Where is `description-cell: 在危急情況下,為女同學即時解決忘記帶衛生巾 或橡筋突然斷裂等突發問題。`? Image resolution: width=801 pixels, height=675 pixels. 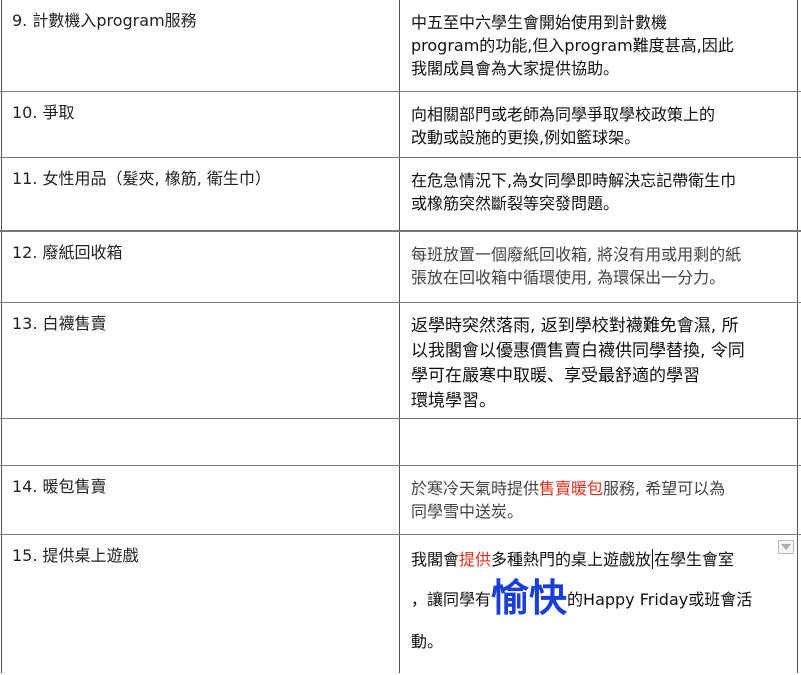 description-cell: 在危急情況下,為女同學即時解決忘記帶衛生巾 或橡筋突然斷裂等突發問題。 is located at coordinates (598, 192).